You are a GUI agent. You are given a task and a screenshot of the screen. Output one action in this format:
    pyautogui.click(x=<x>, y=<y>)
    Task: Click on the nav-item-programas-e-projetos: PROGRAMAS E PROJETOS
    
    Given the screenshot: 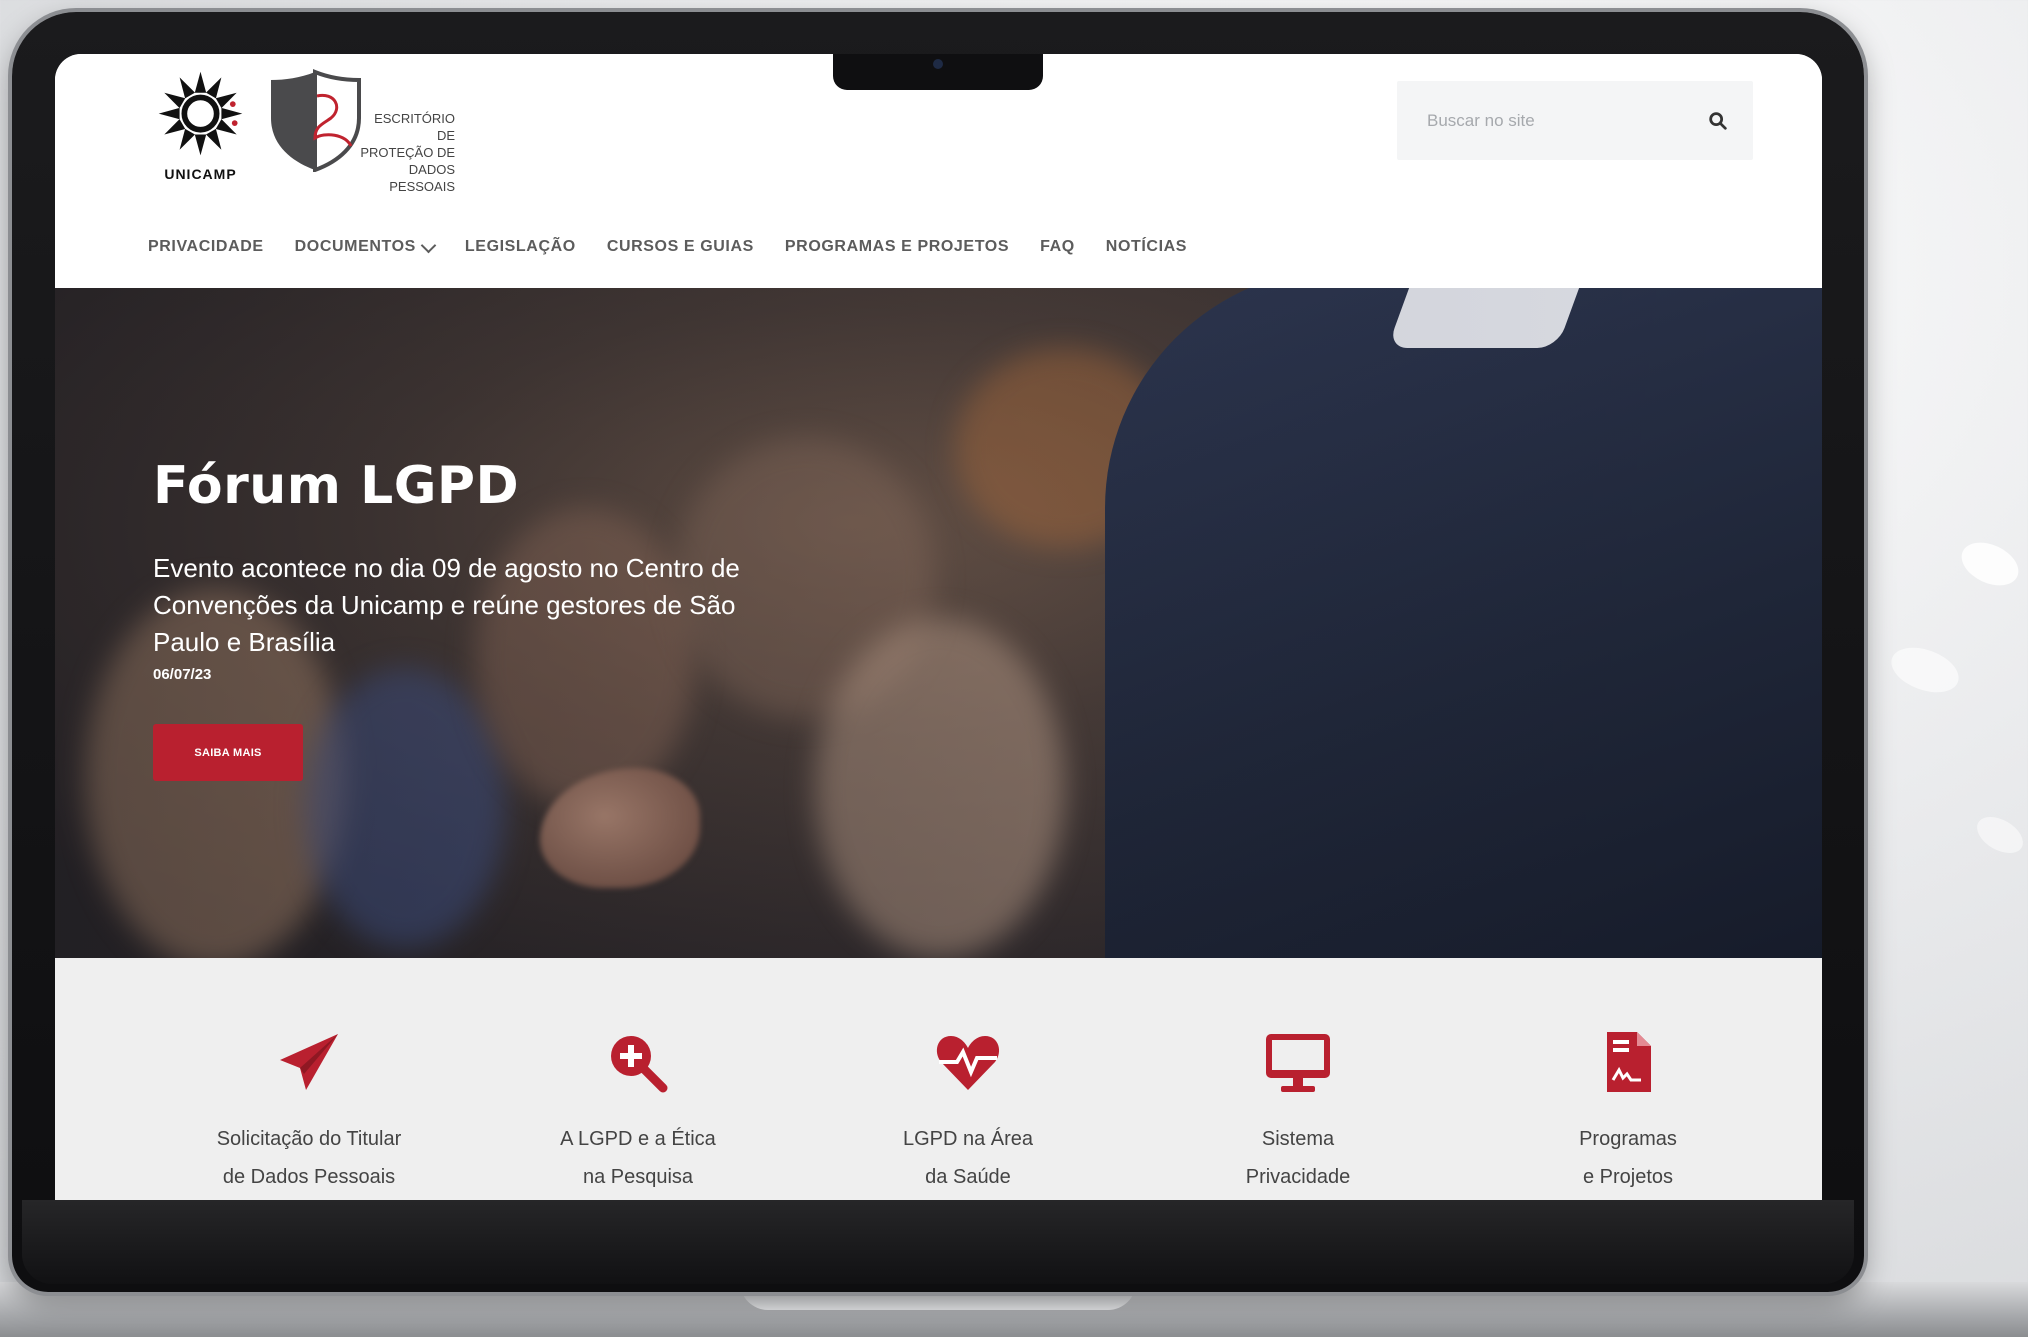 What is the action you would take?
    pyautogui.click(x=897, y=247)
    